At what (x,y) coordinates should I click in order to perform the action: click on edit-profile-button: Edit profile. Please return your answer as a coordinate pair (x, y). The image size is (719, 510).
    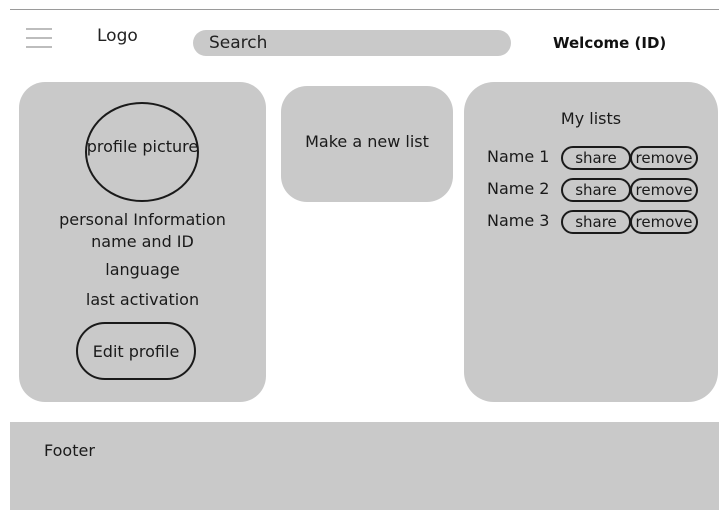
    Looking at the image, I should click on (136, 351).